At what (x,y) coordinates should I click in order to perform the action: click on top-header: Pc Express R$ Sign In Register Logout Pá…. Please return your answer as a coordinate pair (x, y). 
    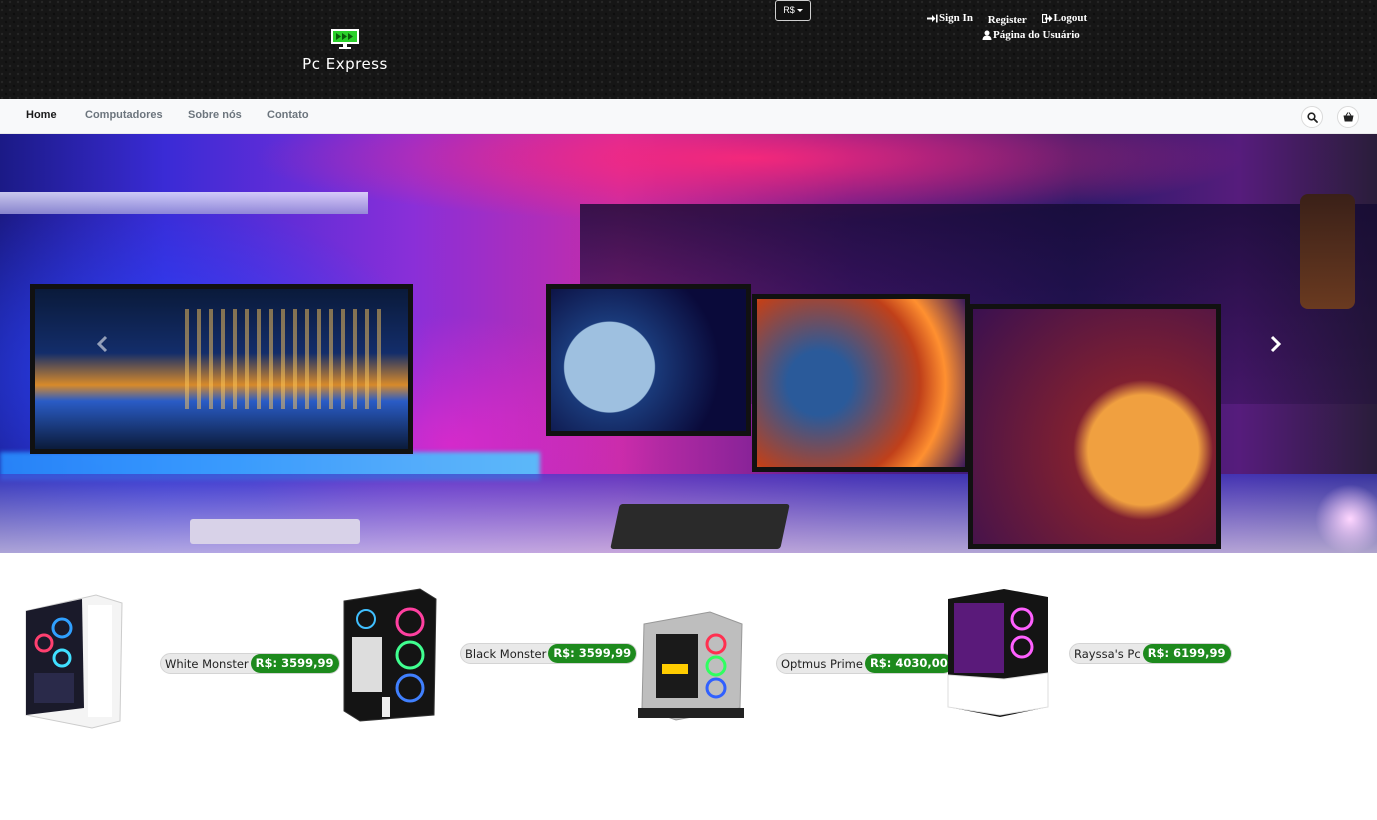
    Looking at the image, I should click on (688, 49).